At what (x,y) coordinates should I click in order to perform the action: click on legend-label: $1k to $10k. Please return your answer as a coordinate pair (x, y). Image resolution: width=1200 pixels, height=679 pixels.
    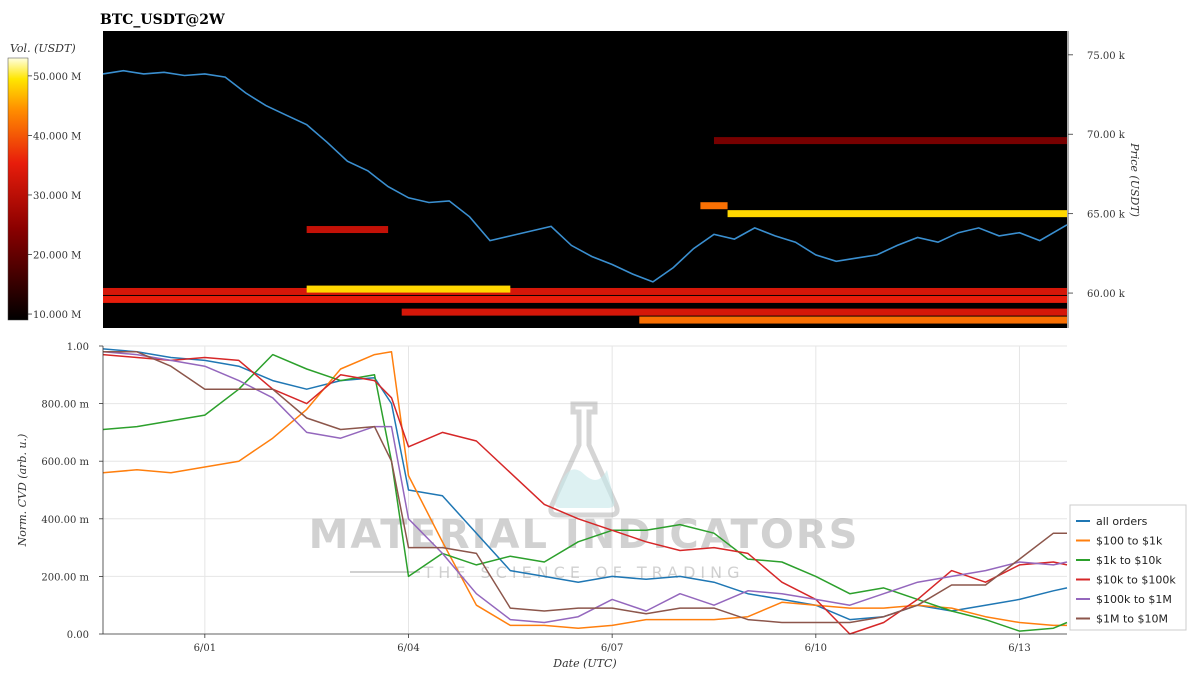
    Looking at the image, I should click on (1129, 560).